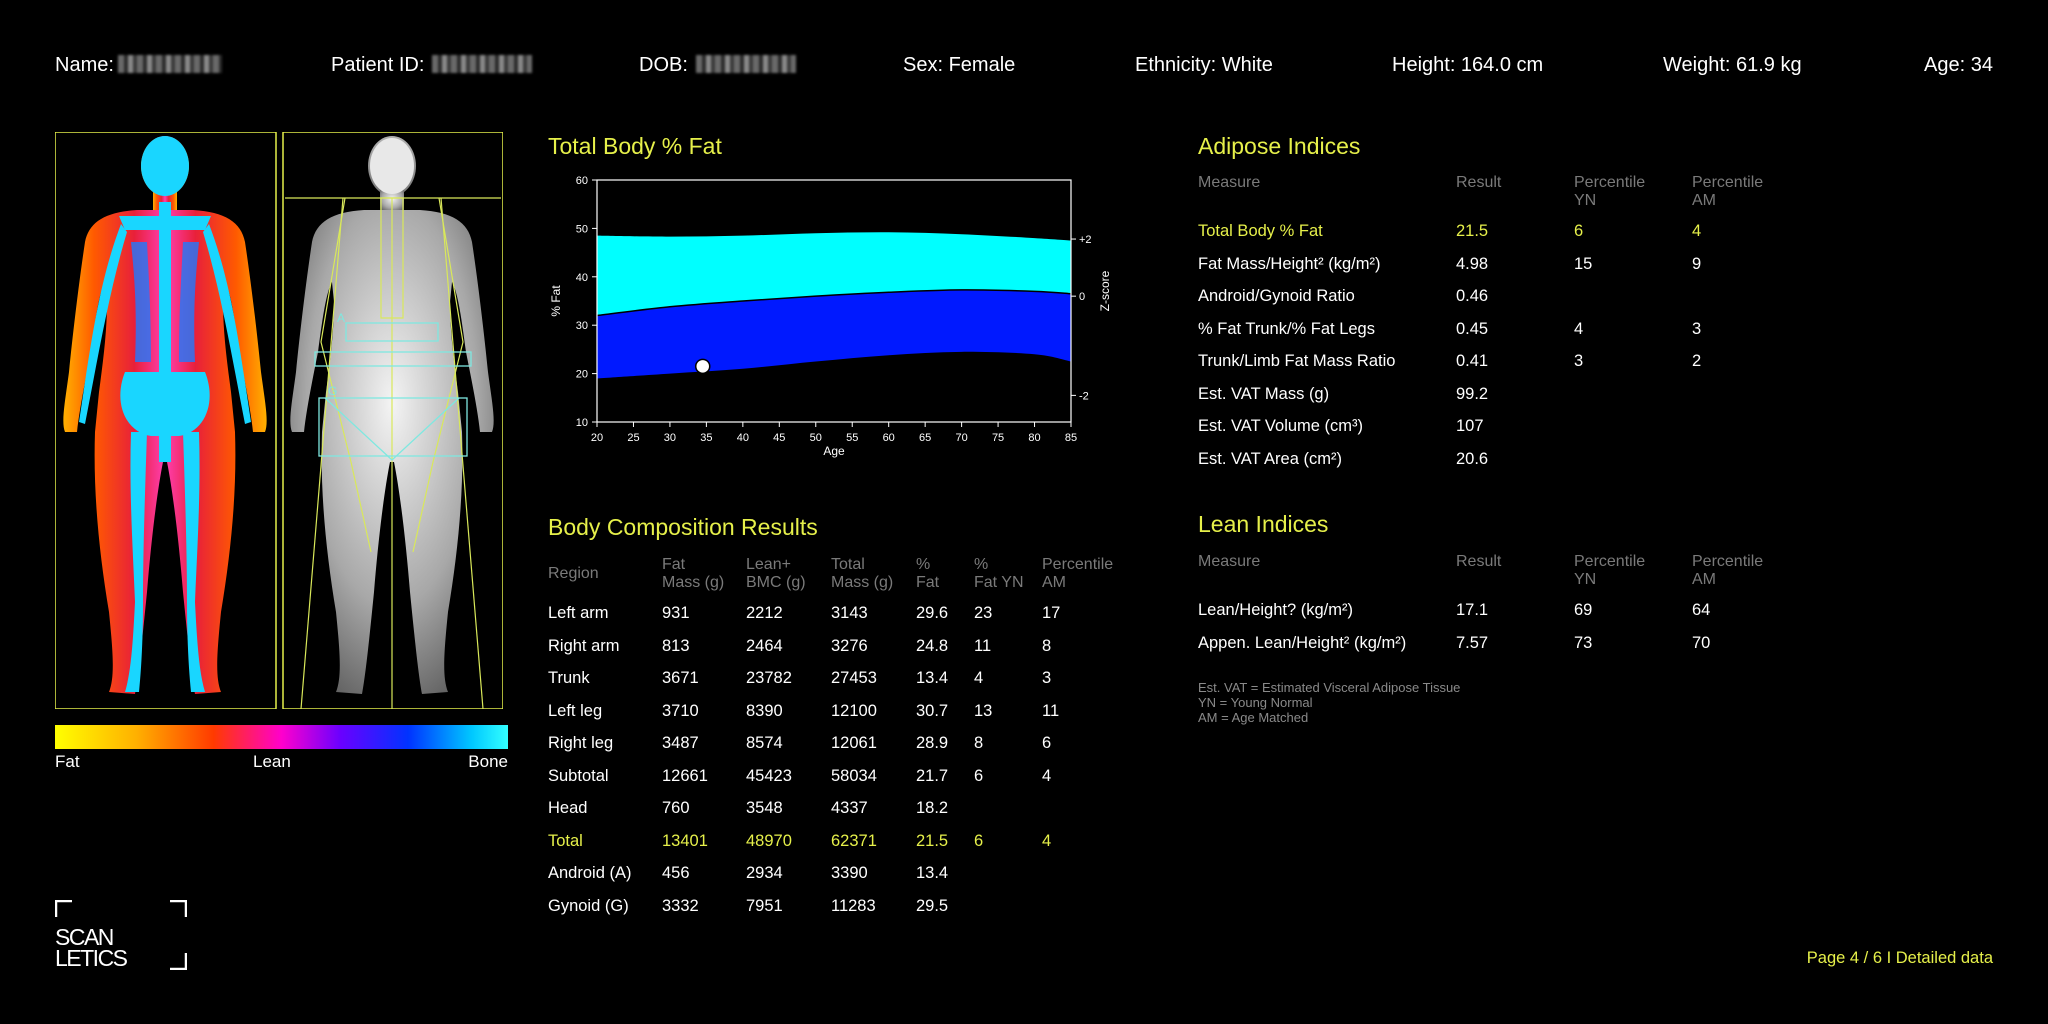  What do you see at coordinates (676, 645) in the screenshot?
I see `body-comp-cell: 813` at bounding box center [676, 645].